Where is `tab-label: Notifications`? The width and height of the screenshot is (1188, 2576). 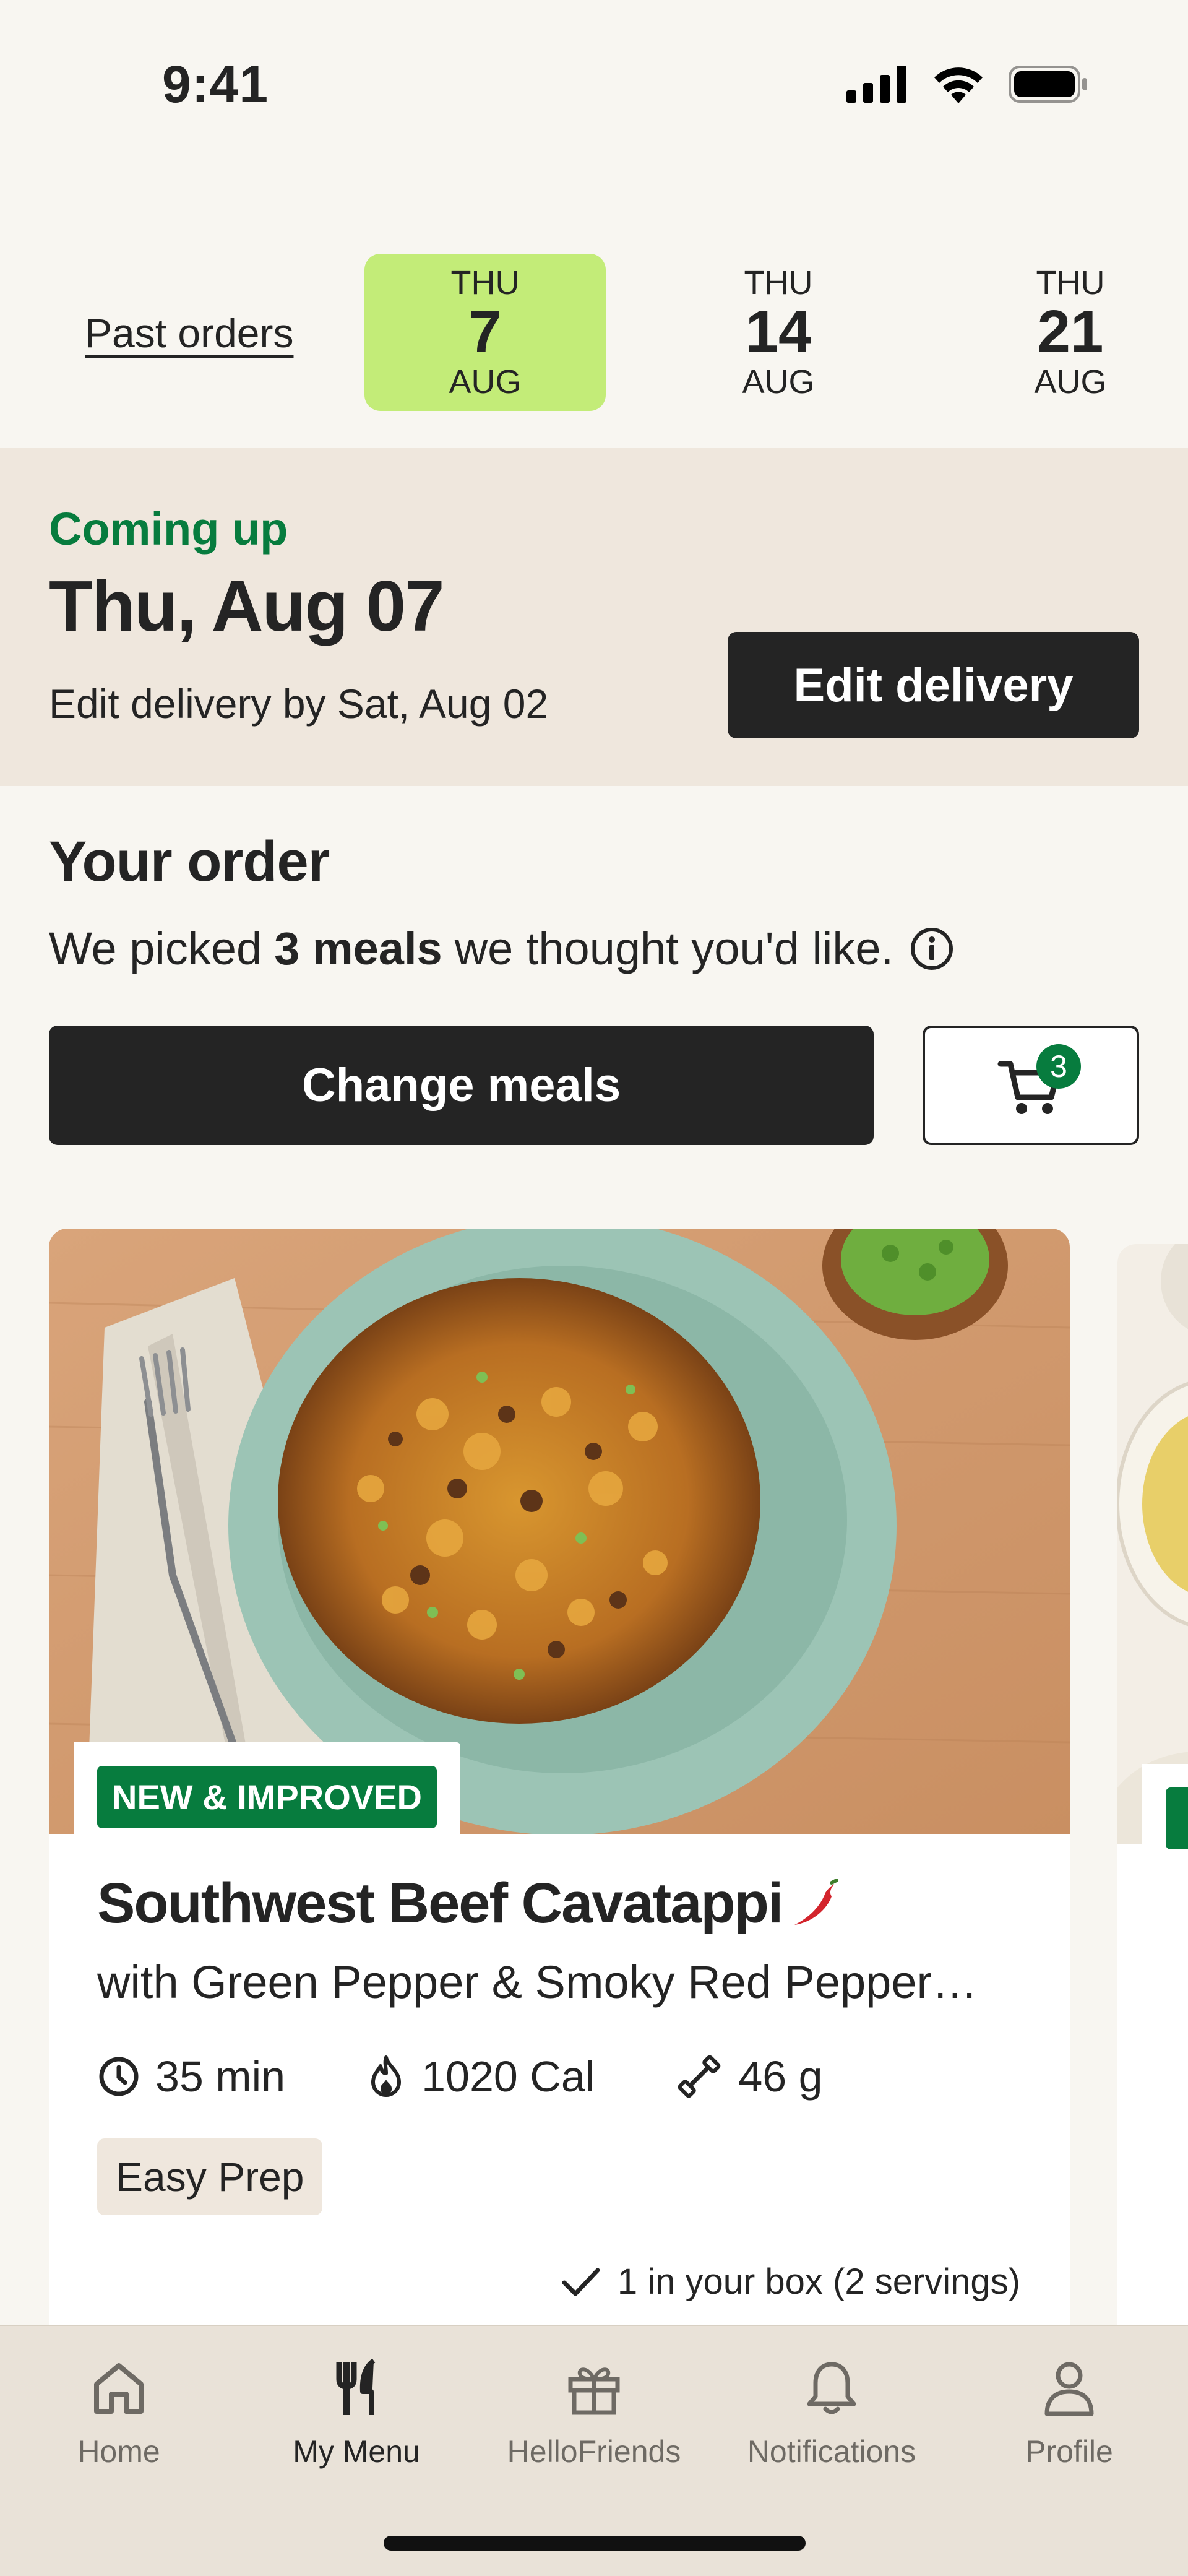
tab-label: Notifications is located at coordinates (831, 2451).